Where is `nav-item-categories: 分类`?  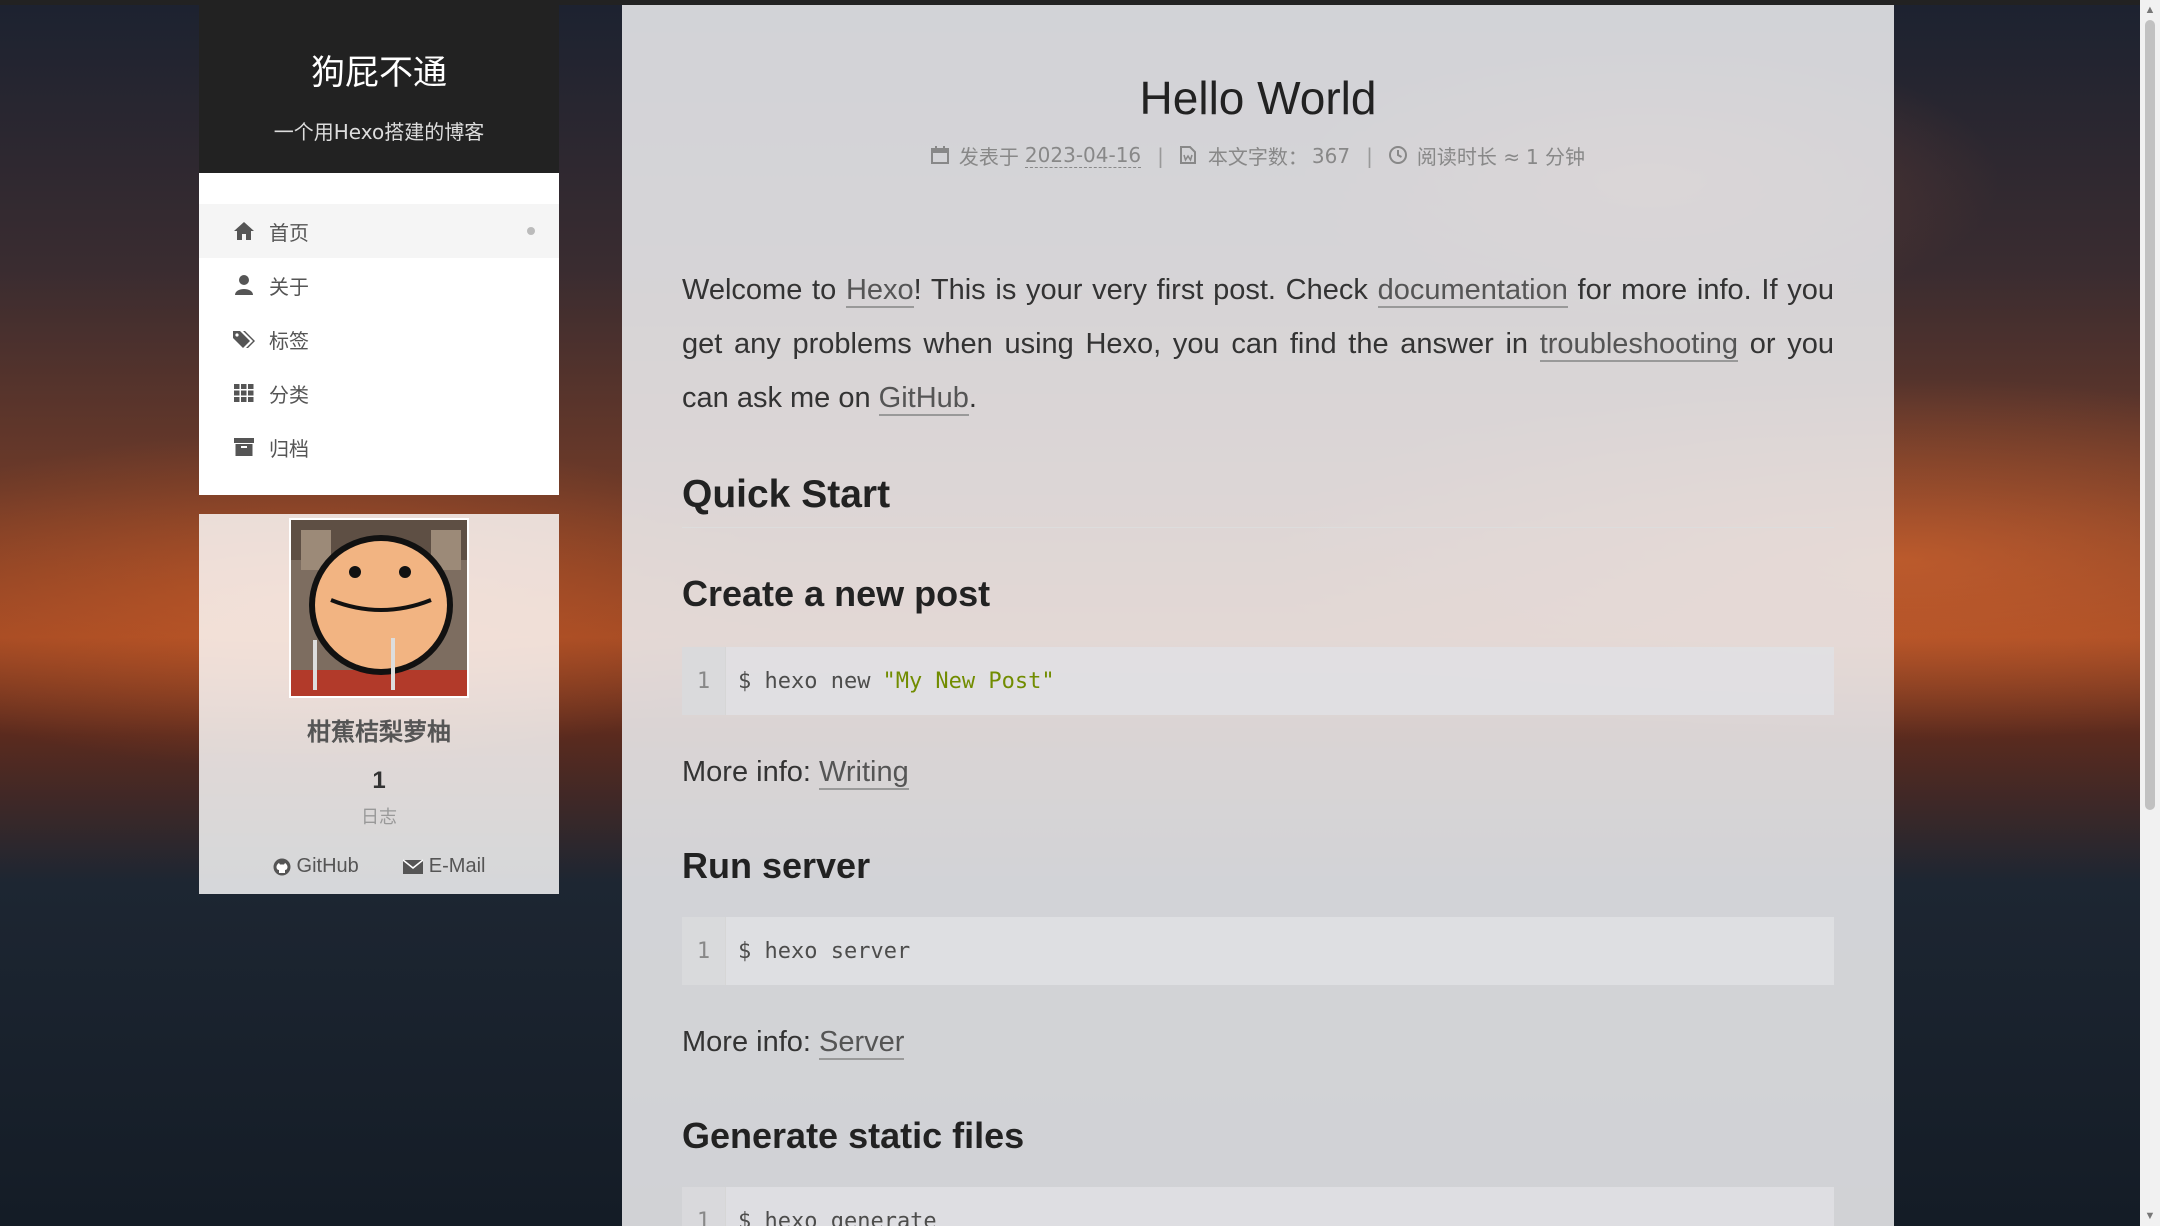
nav-item-categories: 分类 is located at coordinates (379, 393).